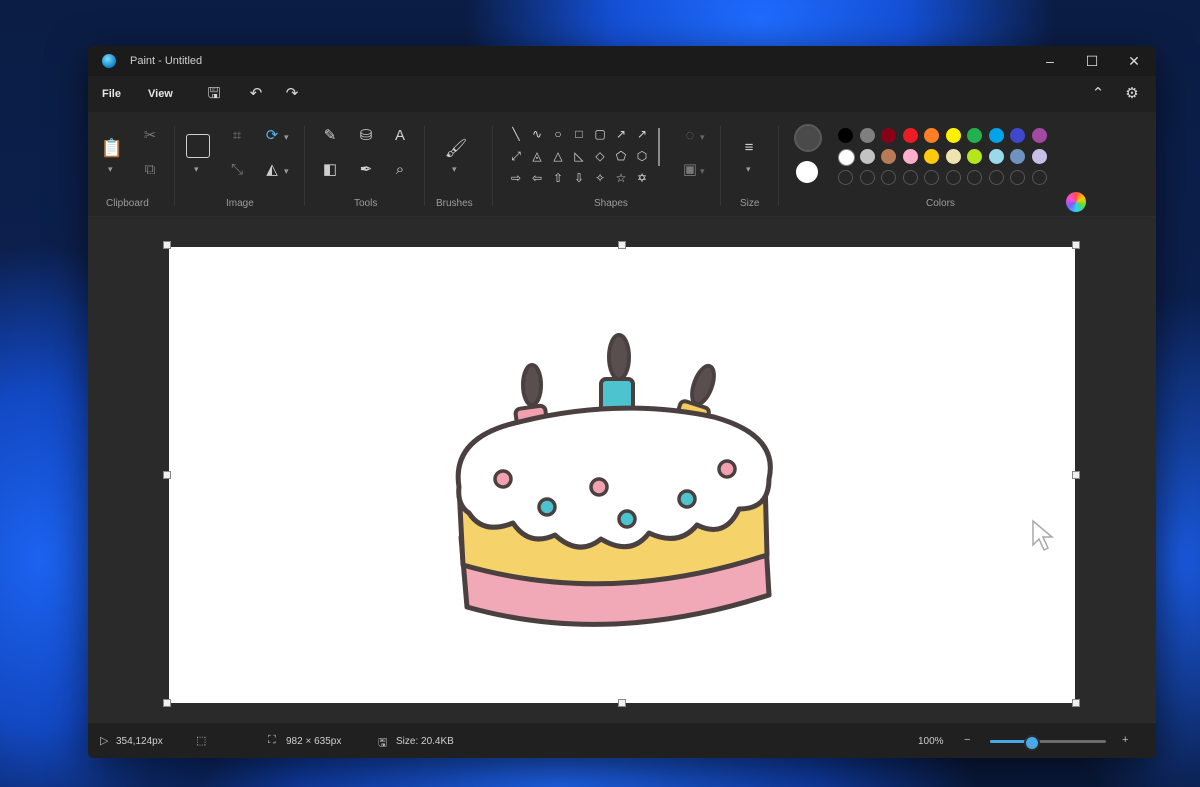 This screenshot has height=787, width=1200. I want to click on undo-icon: ↶, so click(256, 94).